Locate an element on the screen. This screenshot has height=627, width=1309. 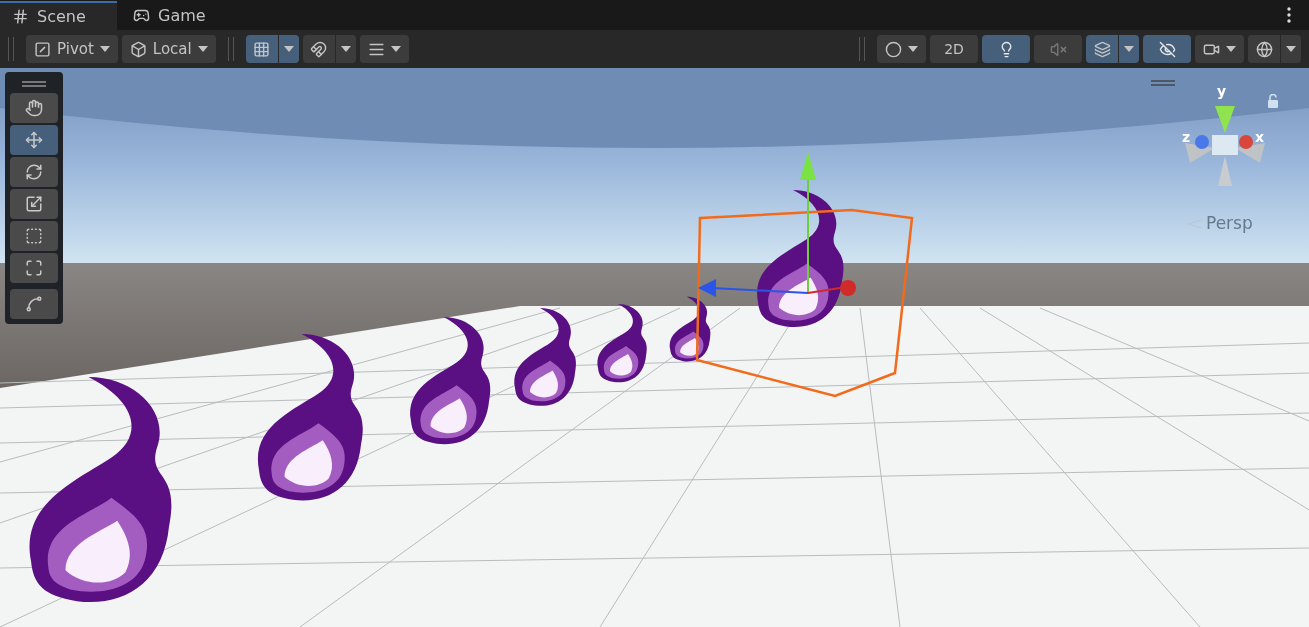
lock-icon is located at coordinates (1273, 101).